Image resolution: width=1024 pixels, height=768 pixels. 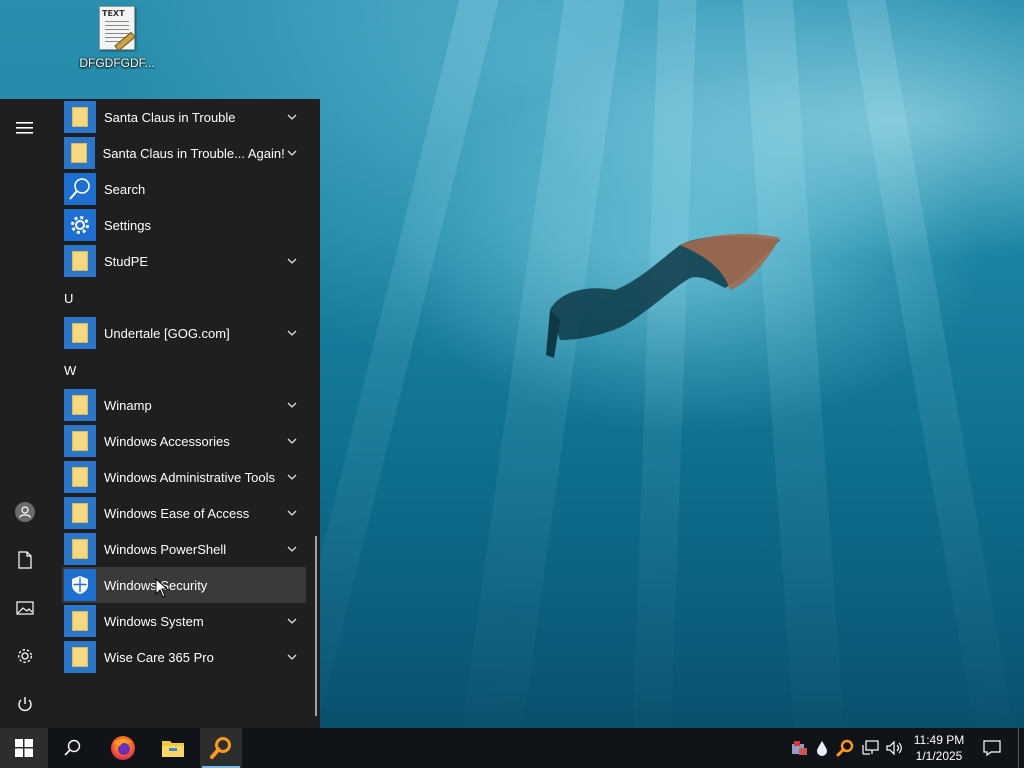 I want to click on file-explorer-button, so click(x=173, y=748).